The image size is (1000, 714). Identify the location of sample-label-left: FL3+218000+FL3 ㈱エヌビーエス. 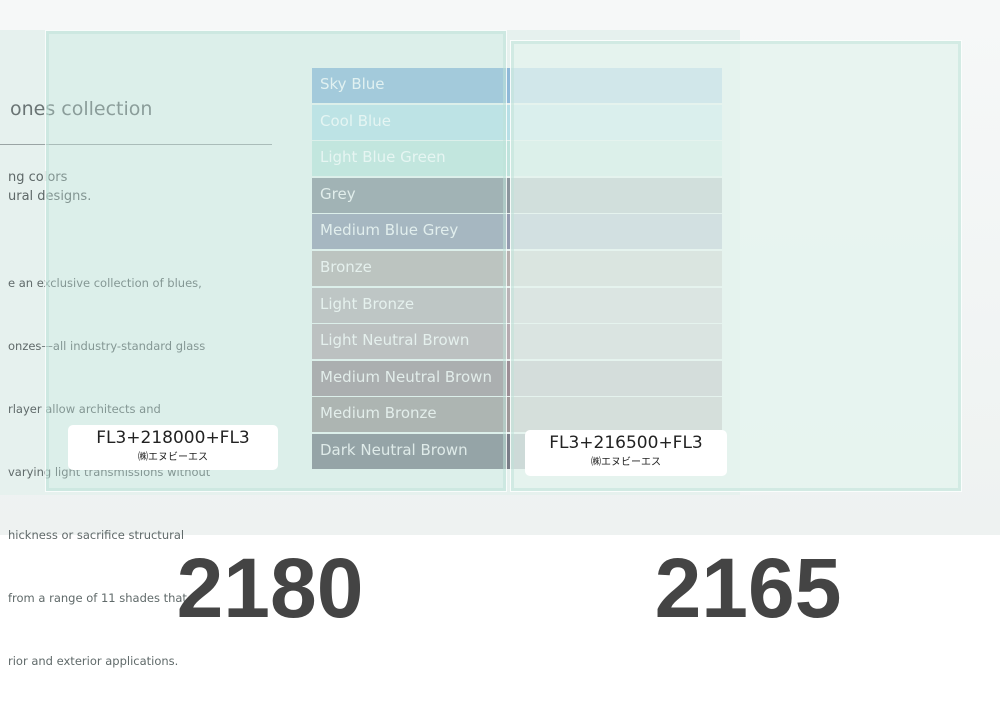
(173, 447).